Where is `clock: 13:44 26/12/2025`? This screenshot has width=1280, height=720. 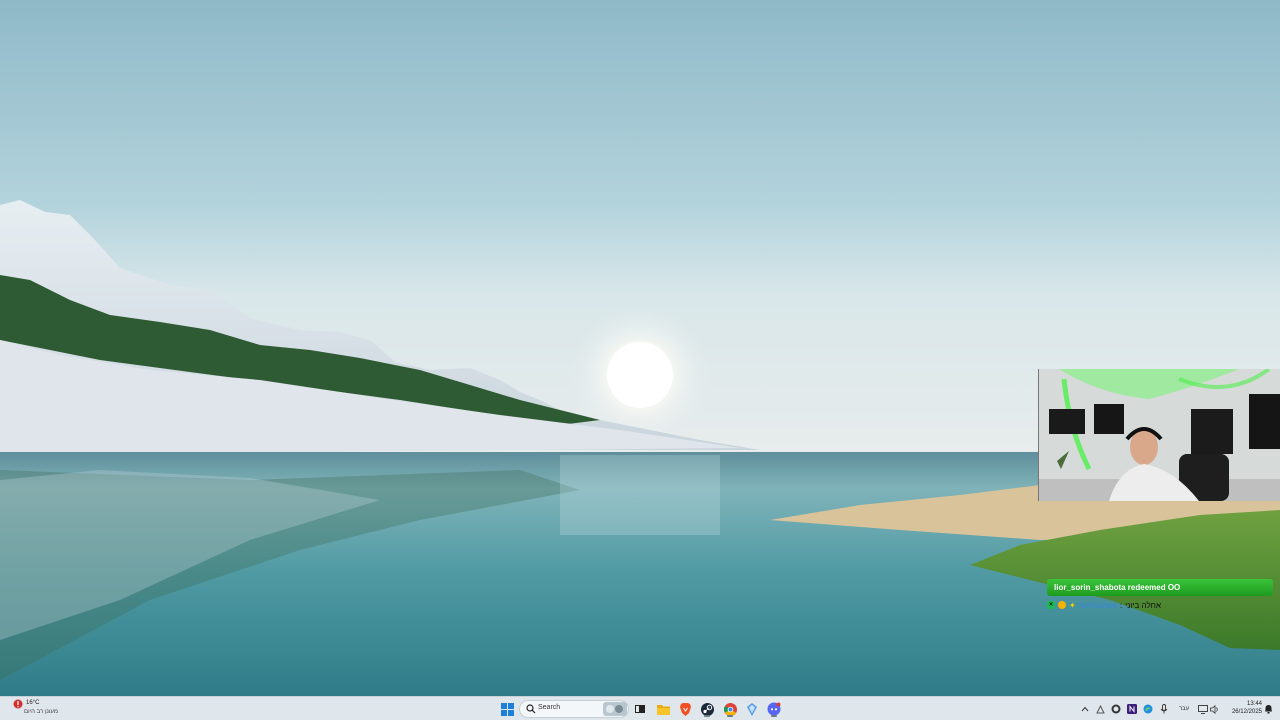 clock: 13:44 26/12/2025 is located at coordinates (1242, 708).